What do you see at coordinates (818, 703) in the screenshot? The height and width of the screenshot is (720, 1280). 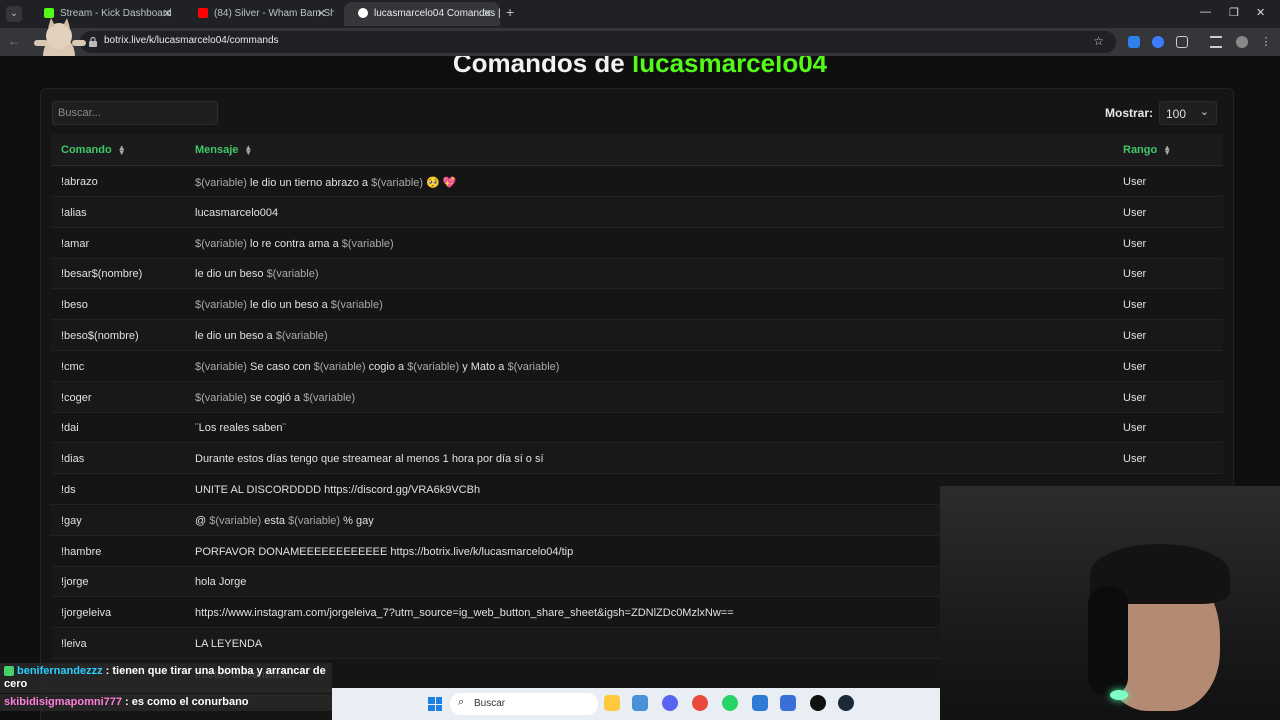 I see `obs-icon` at bounding box center [818, 703].